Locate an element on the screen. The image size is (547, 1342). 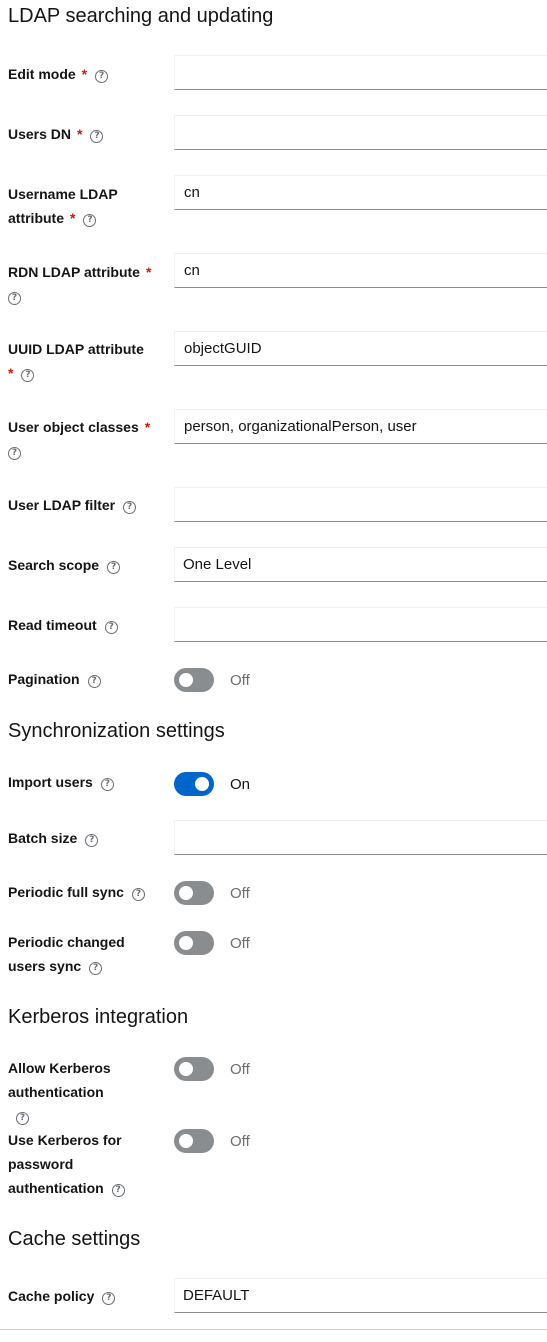
username-ldap-attribute-label: Username LDAP attribute *? is located at coordinates (63, 206).